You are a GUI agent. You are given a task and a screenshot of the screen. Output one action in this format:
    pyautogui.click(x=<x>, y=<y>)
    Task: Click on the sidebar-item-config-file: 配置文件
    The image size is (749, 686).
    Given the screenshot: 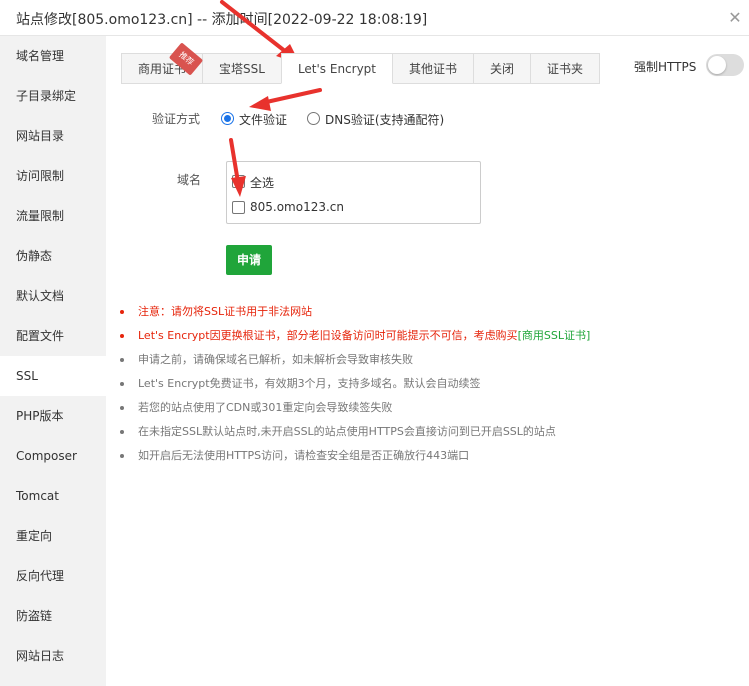 What is the action you would take?
    pyautogui.click(x=53, y=336)
    